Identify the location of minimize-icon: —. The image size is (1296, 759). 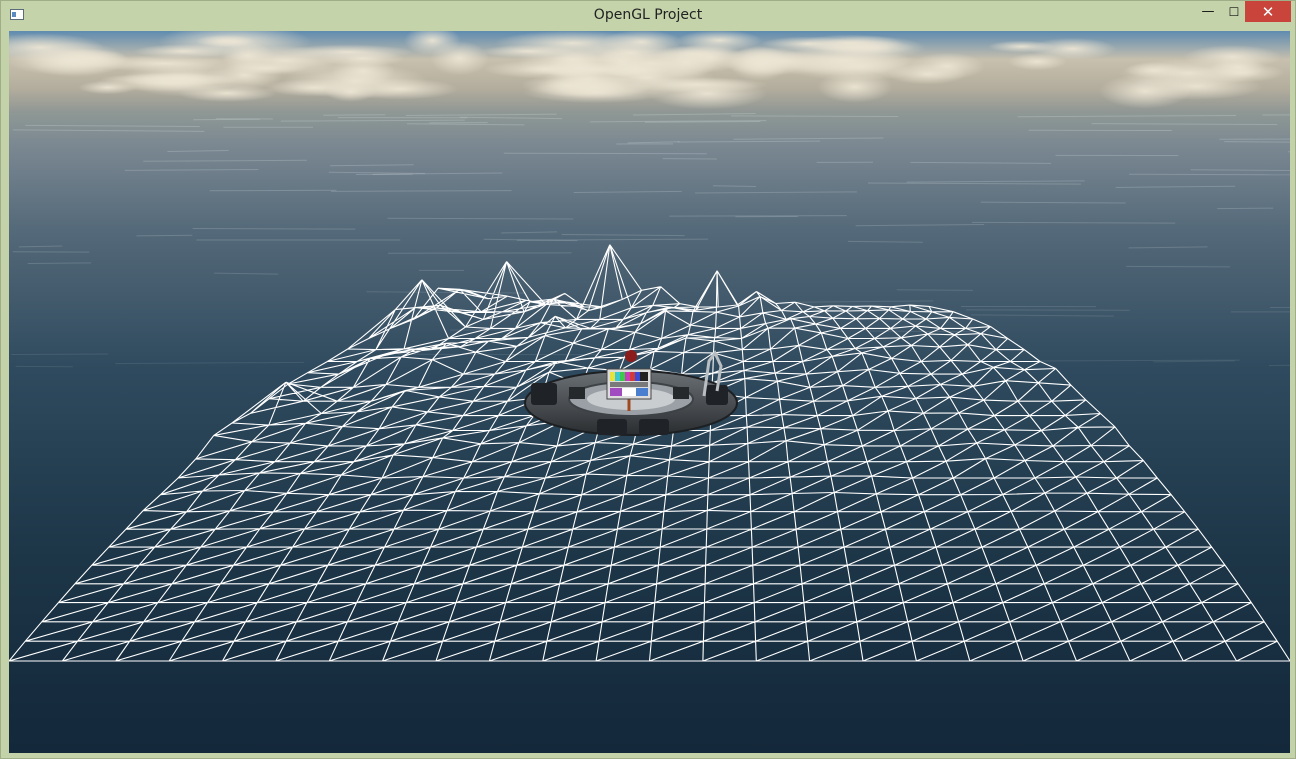
(1208, 11).